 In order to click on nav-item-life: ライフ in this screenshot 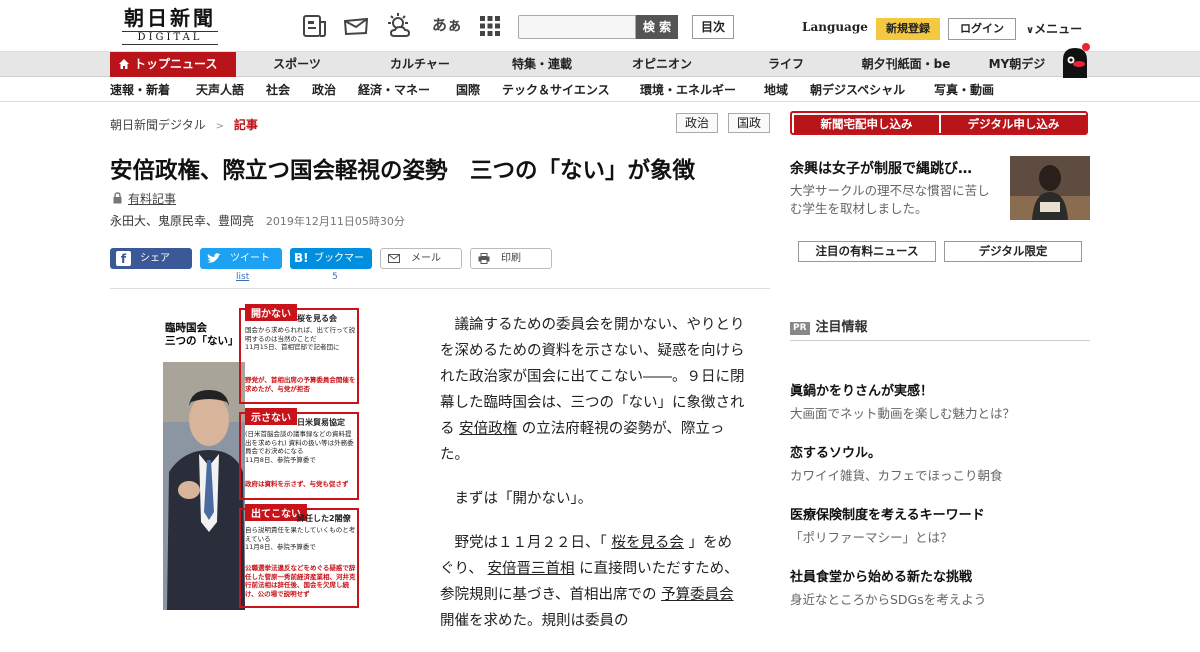, I will do `click(786, 64)`.